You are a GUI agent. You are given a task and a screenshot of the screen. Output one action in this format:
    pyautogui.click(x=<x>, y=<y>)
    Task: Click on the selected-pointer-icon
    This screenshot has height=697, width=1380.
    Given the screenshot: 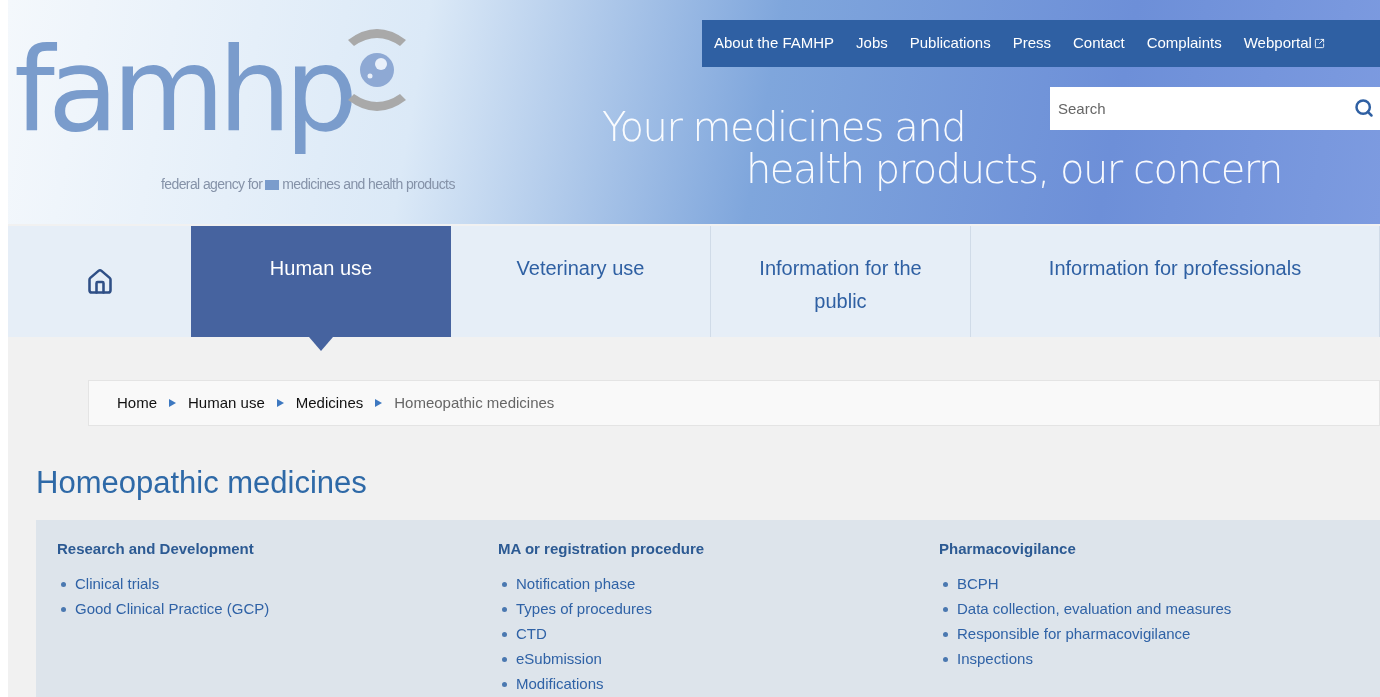 What is the action you would take?
    pyautogui.click(x=321, y=344)
    